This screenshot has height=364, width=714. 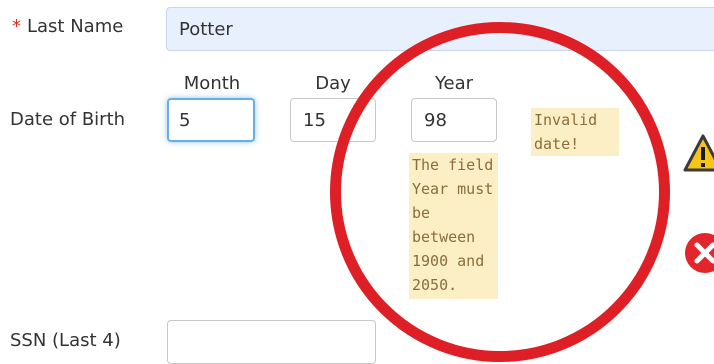 I want to click on last-name-label: * Last Name, so click(x=67, y=26).